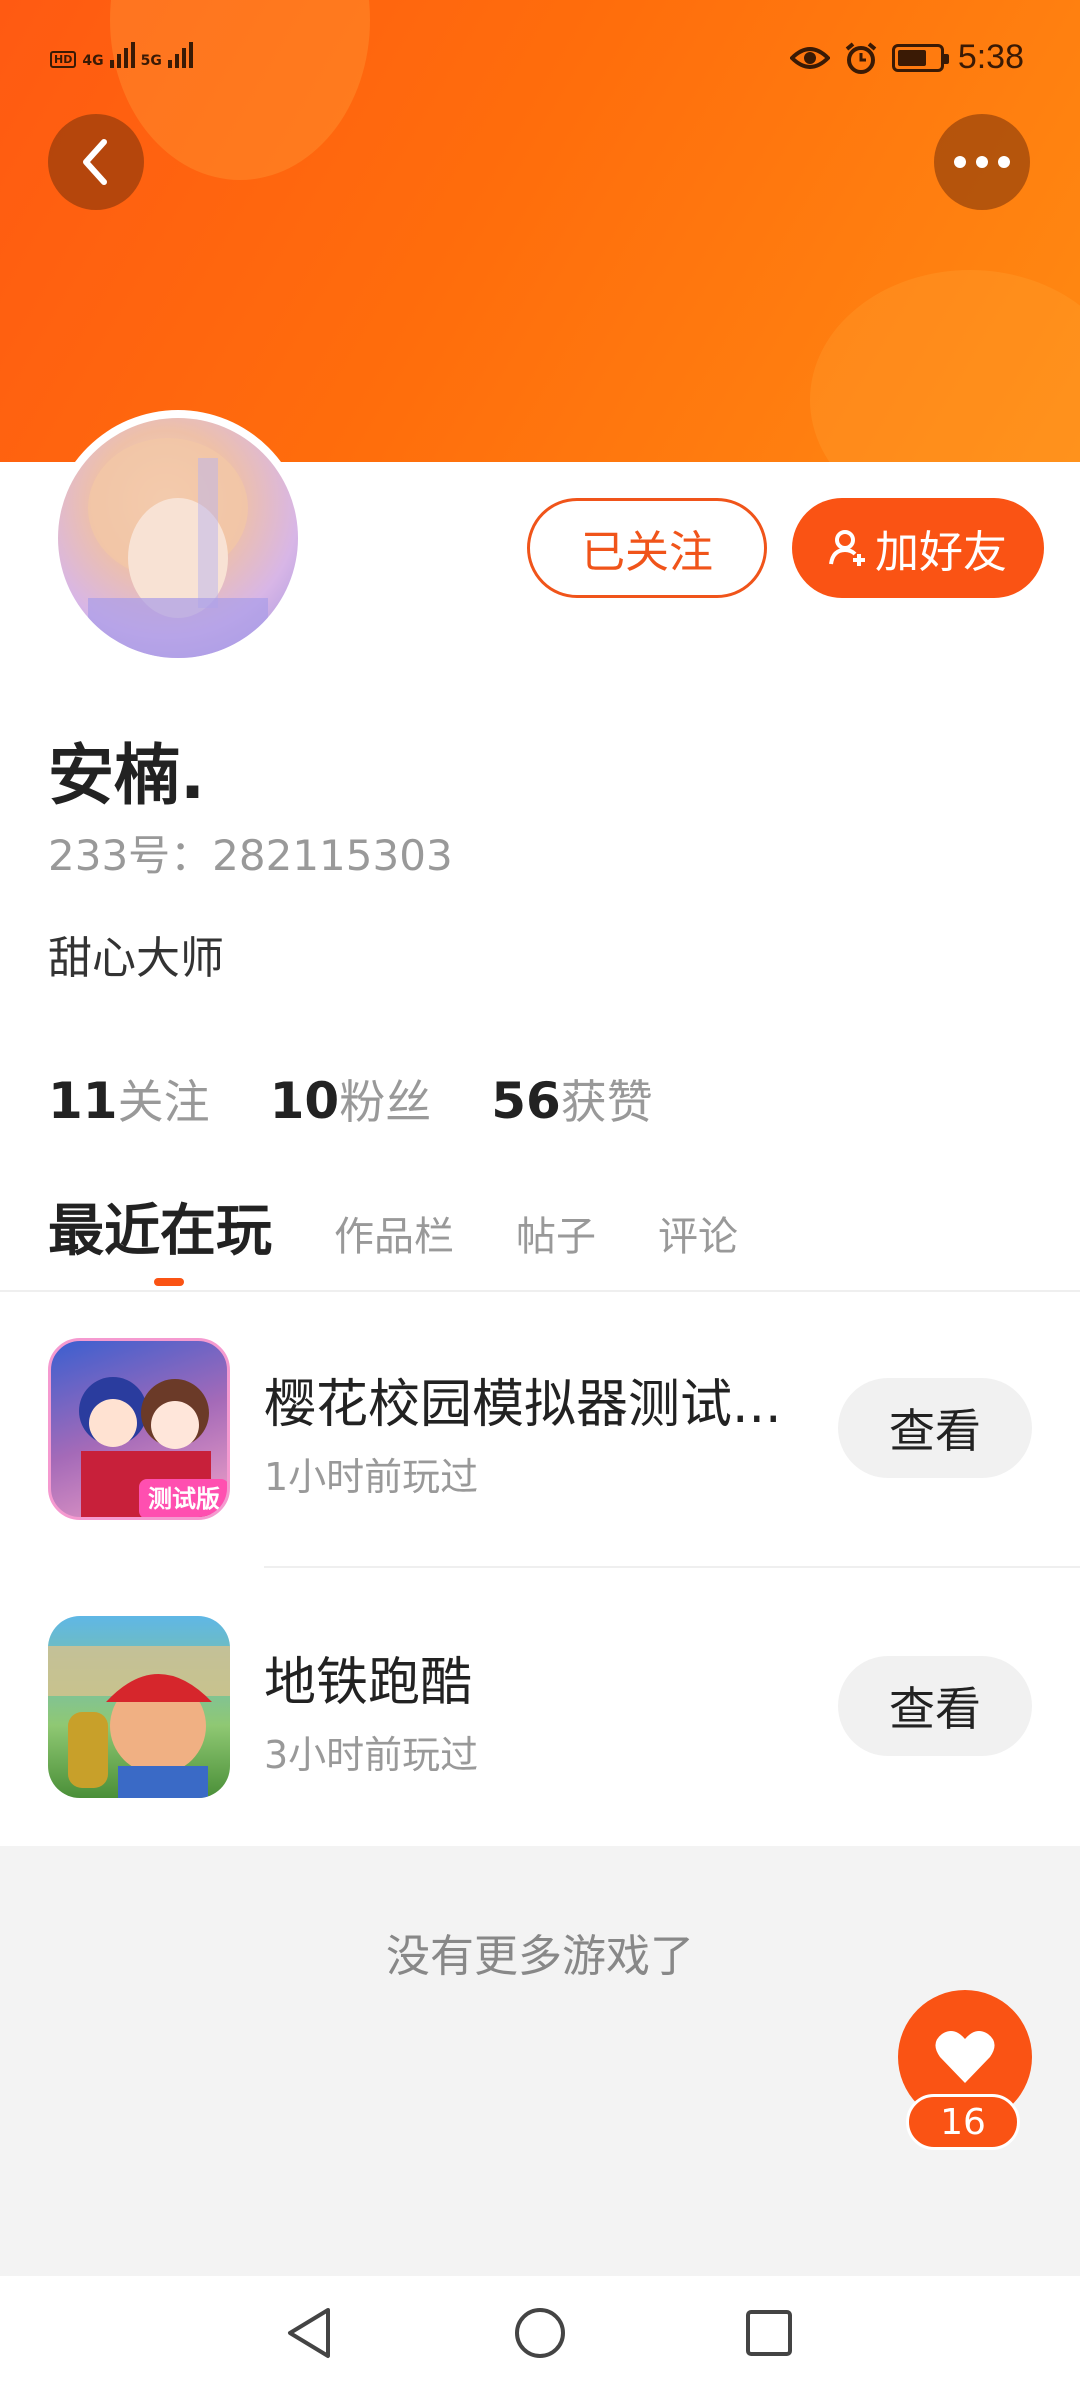 Image resolution: width=1080 pixels, height=2388 pixels. Describe the element at coordinates (647, 548) in the screenshot. I see `followed-button: 已关注` at that location.